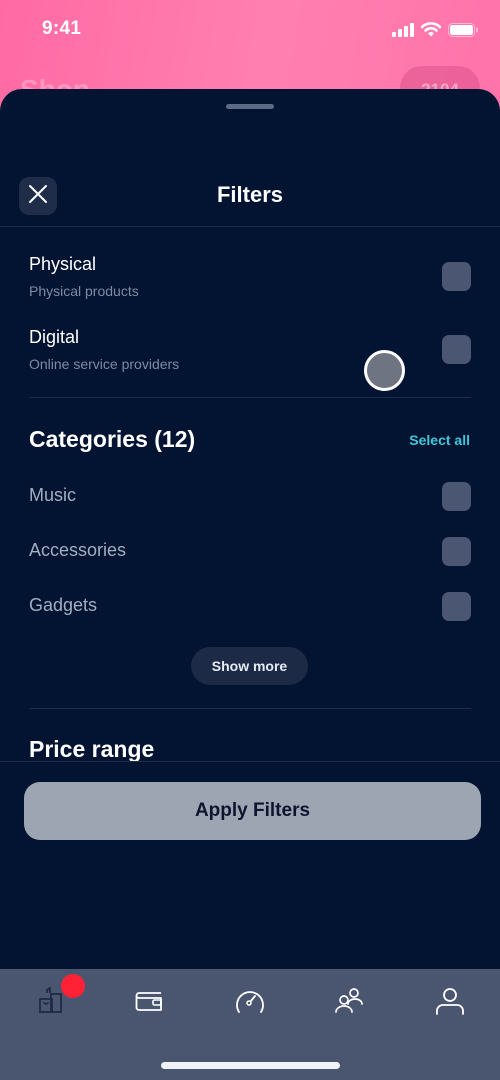  Describe the element at coordinates (63, 605) in the screenshot. I see `category-label: Gadgets` at that location.